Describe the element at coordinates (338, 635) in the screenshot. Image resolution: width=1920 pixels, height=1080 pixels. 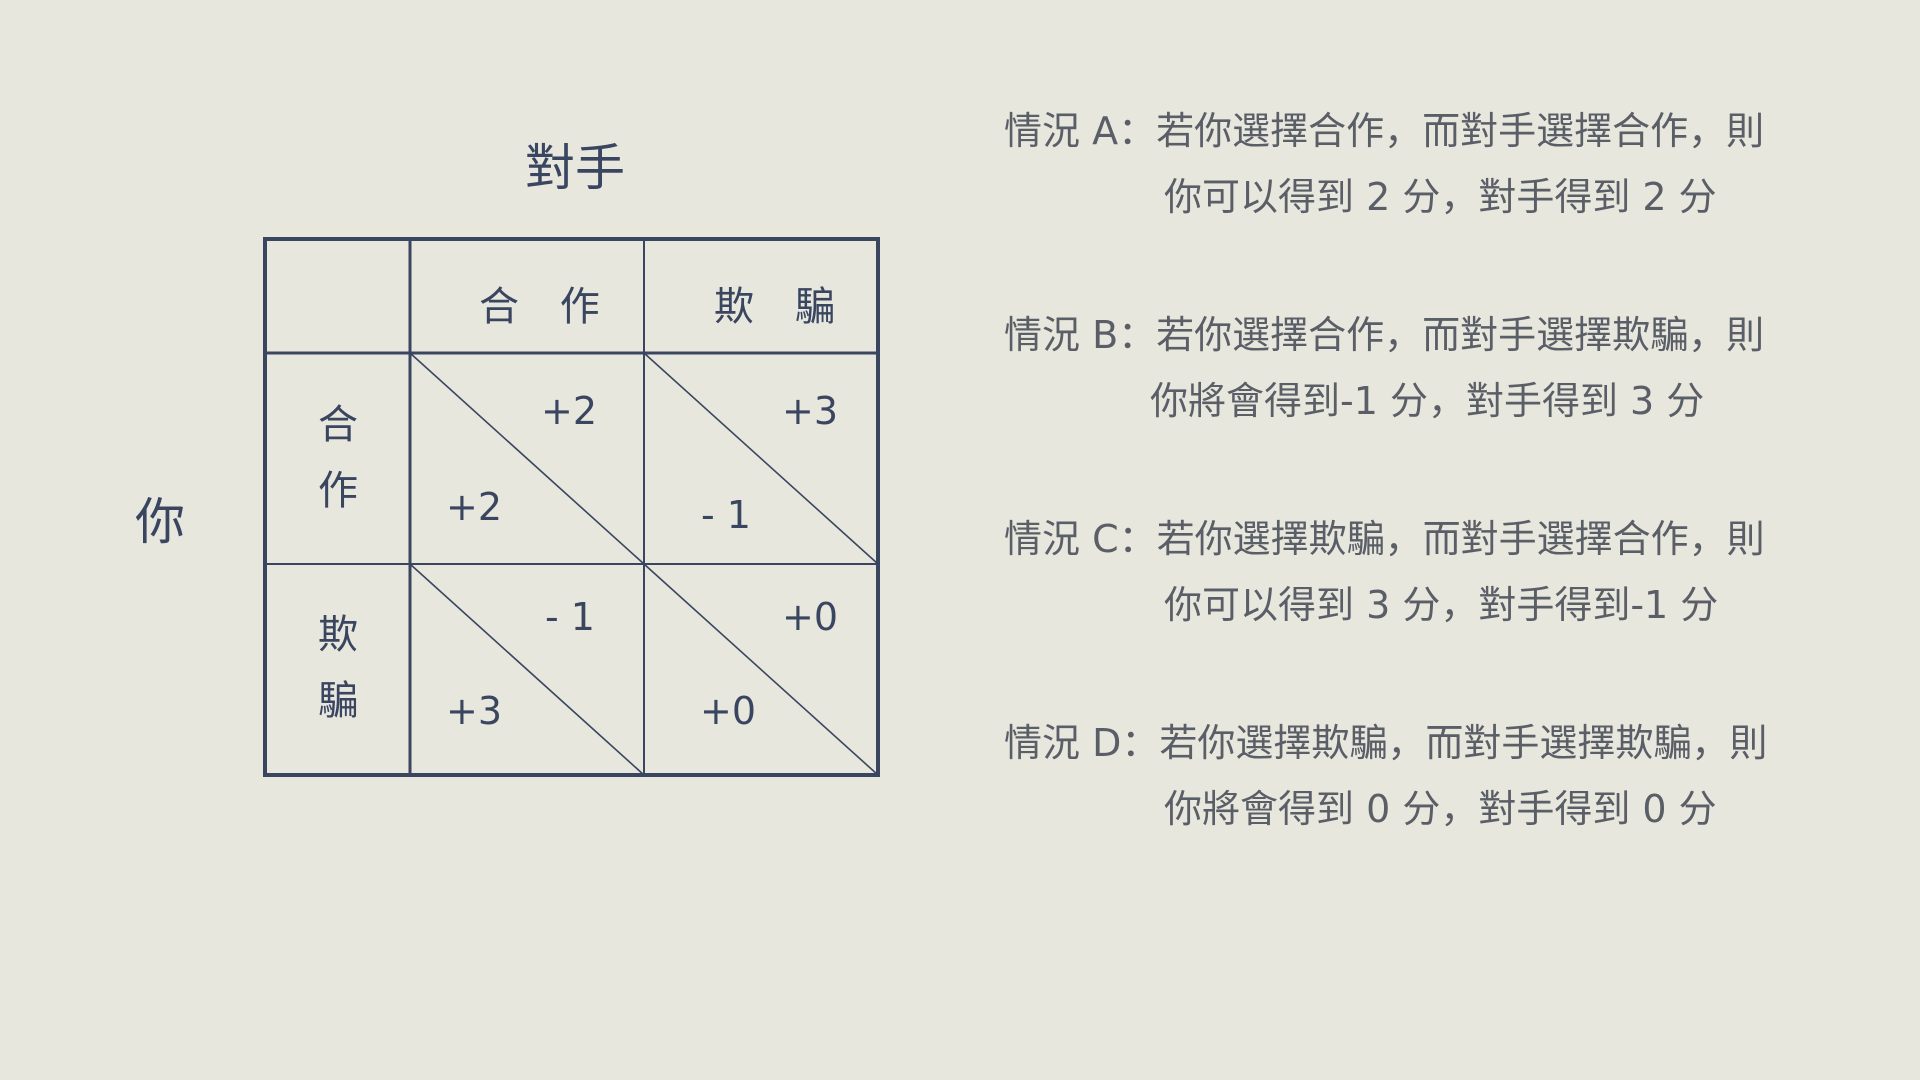
I see `row-head-defect-char-1: 欺` at that location.